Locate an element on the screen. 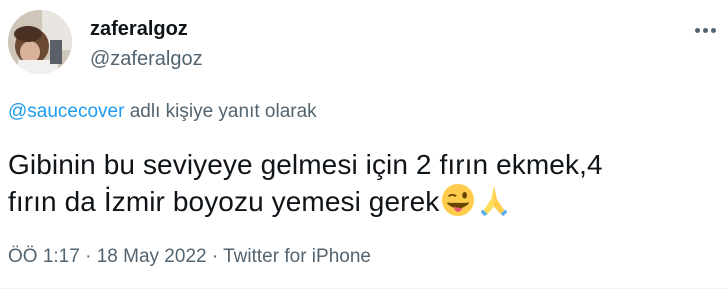 The width and height of the screenshot is (728, 289). winking-face-with-tongue-icon is located at coordinates (458, 200).